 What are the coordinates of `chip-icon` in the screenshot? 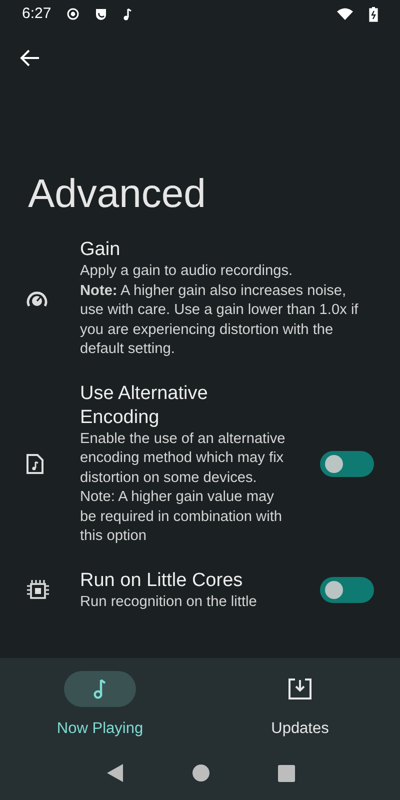 It's located at (38, 590).